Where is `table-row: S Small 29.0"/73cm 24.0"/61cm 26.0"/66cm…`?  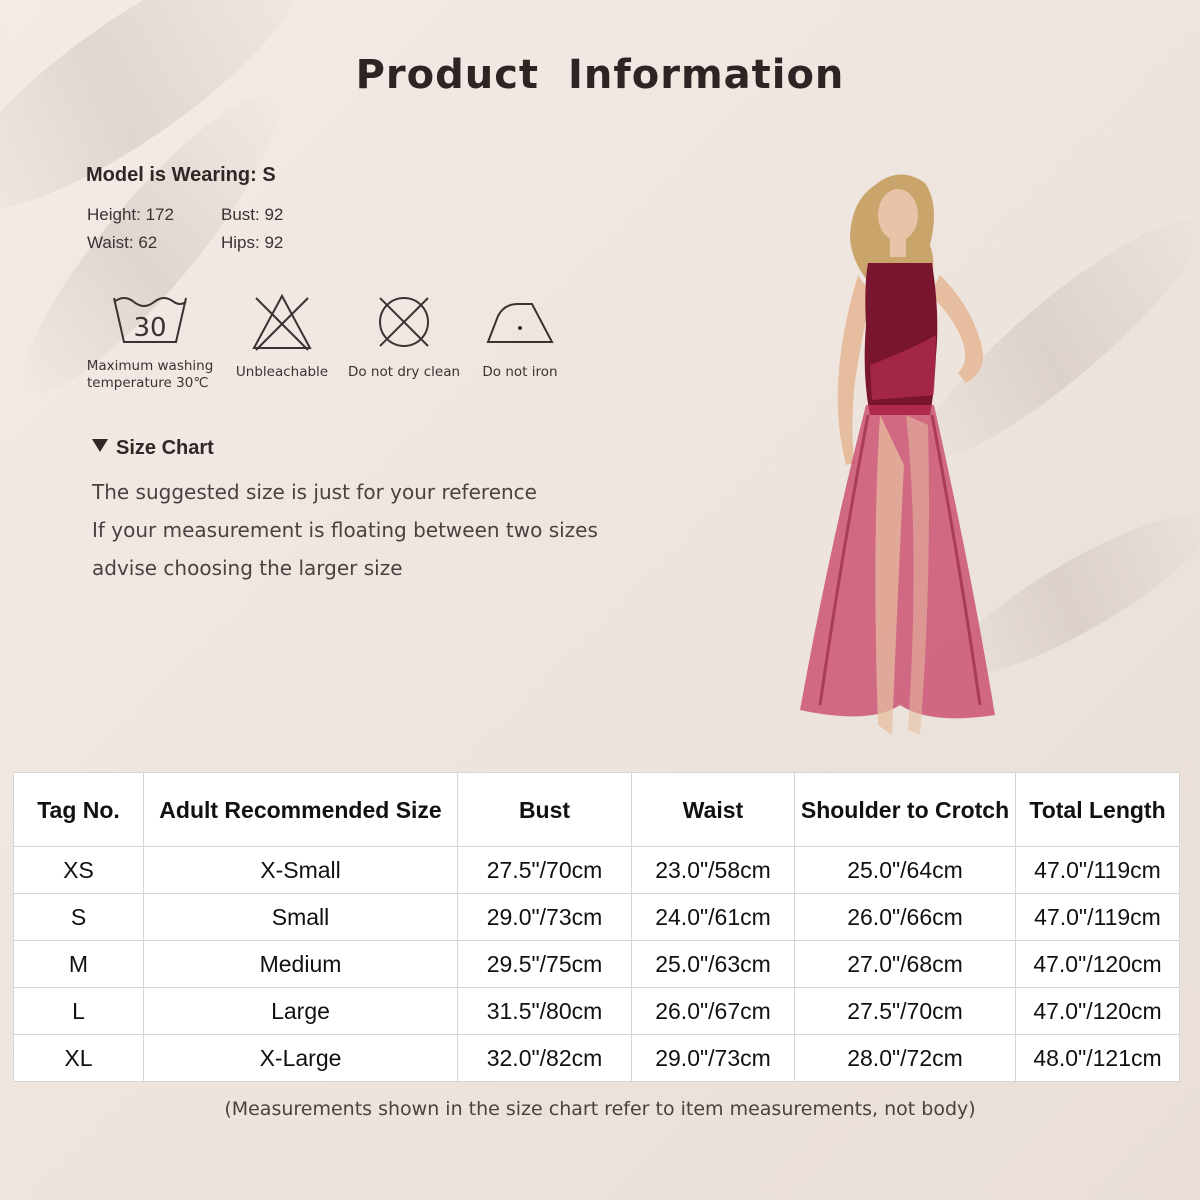 table-row: S Small 29.0"/73cm 24.0"/61cm 26.0"/66cm… is located at coordinates (596, 917).